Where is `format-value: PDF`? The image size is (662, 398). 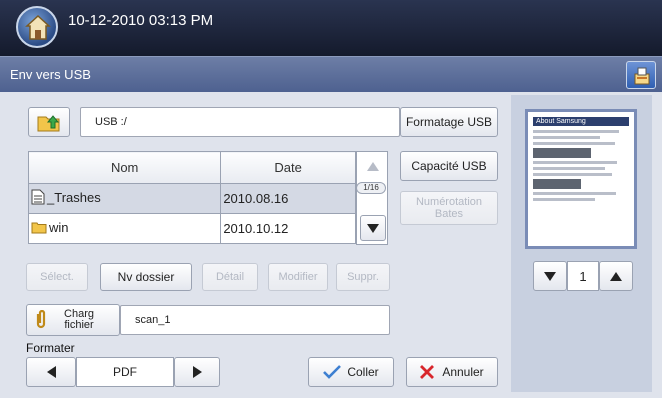 format-value: PDF is located at coordinates (125, 372).